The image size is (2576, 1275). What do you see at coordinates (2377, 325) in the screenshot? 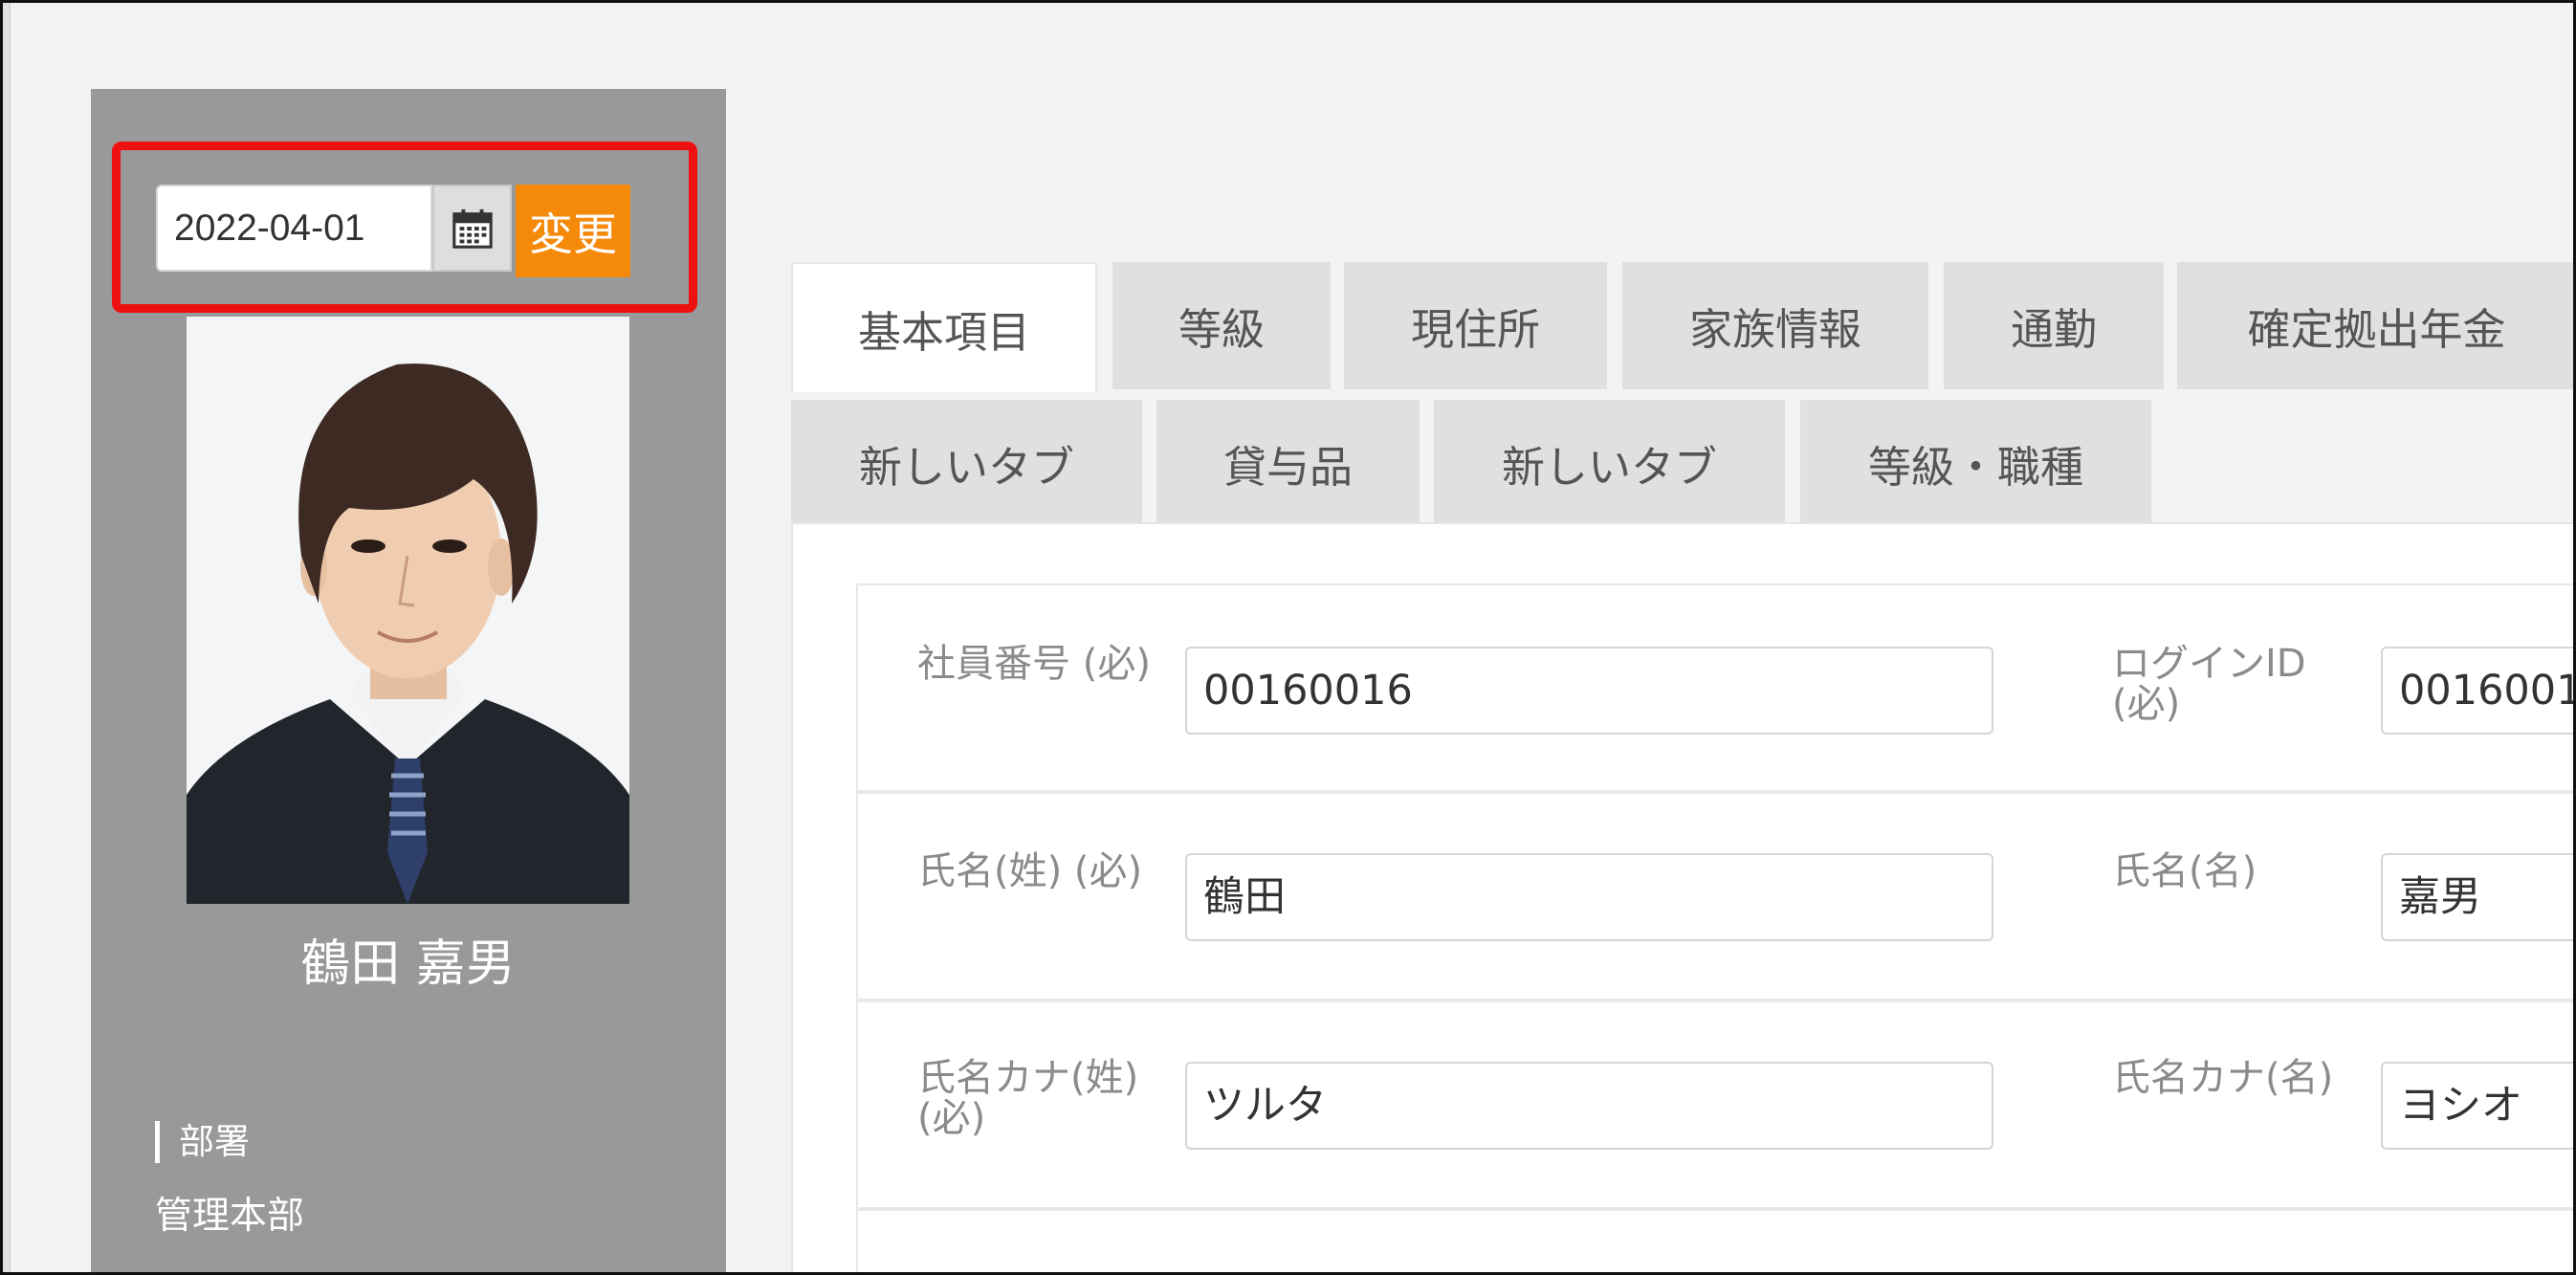
I see `tab-defined-contribution-pension: 確定拠出年金` at bounding box center [2377, 325].